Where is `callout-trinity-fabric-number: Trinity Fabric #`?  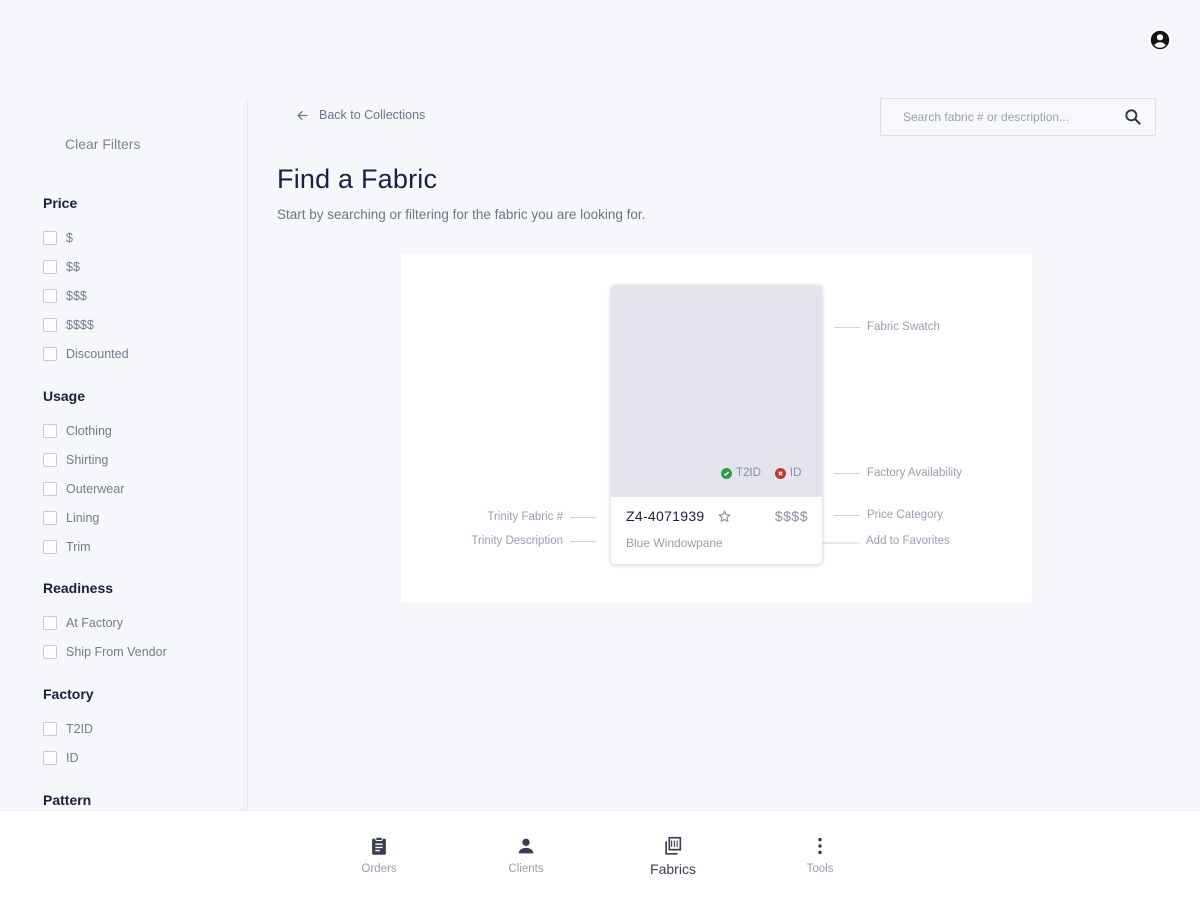 callout-trinity-fabric-number: Trinity Fabric # is located at coordinates (541, 517).